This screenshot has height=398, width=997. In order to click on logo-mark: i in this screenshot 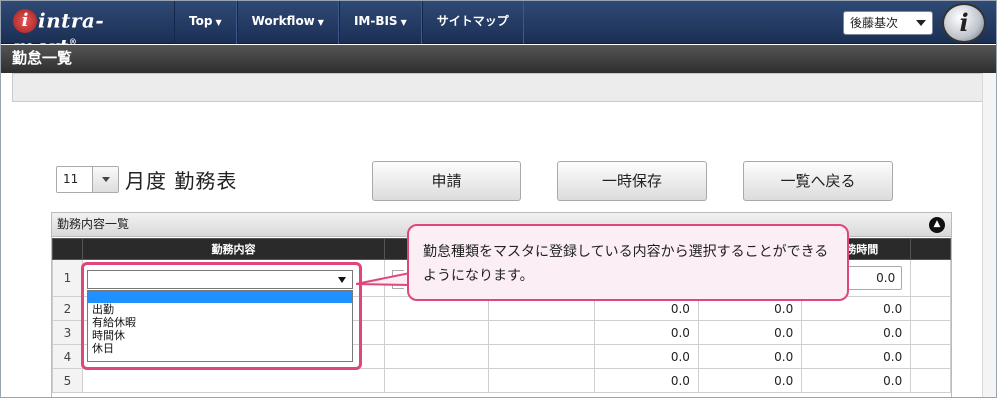, I will do `click(25, 20)`.